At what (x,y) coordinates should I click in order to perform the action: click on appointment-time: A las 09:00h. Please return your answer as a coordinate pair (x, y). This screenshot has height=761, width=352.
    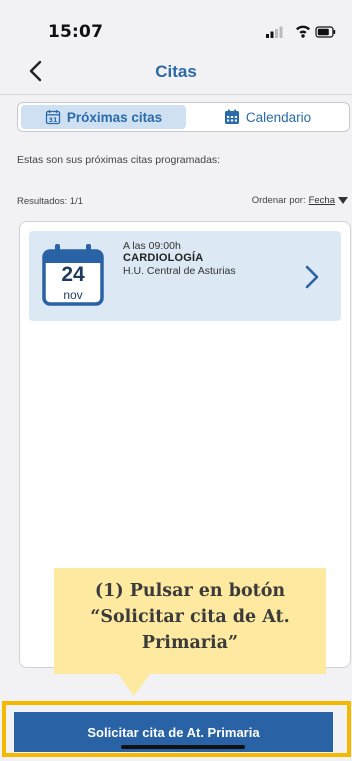
    Looking at the image, I should click on (152, 246).